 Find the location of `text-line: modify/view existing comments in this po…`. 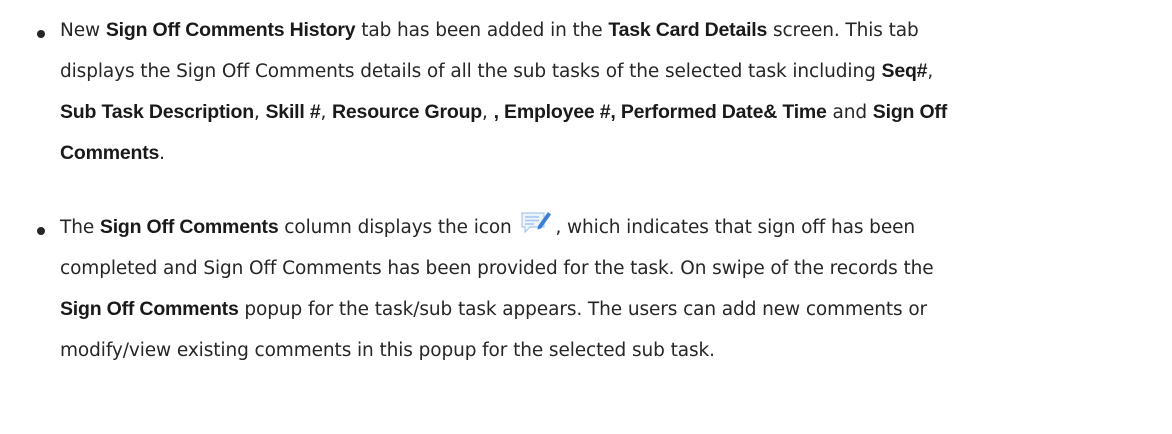

text-line: modify/view existing comments in this po… is located at coordinates (605, 350).